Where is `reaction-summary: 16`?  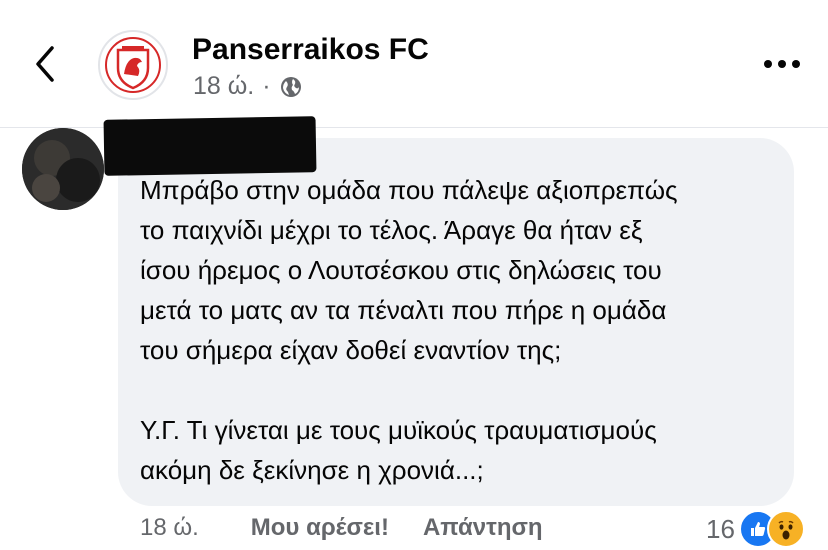
reaction-summary: 16 is located at coordinates (755, 529).